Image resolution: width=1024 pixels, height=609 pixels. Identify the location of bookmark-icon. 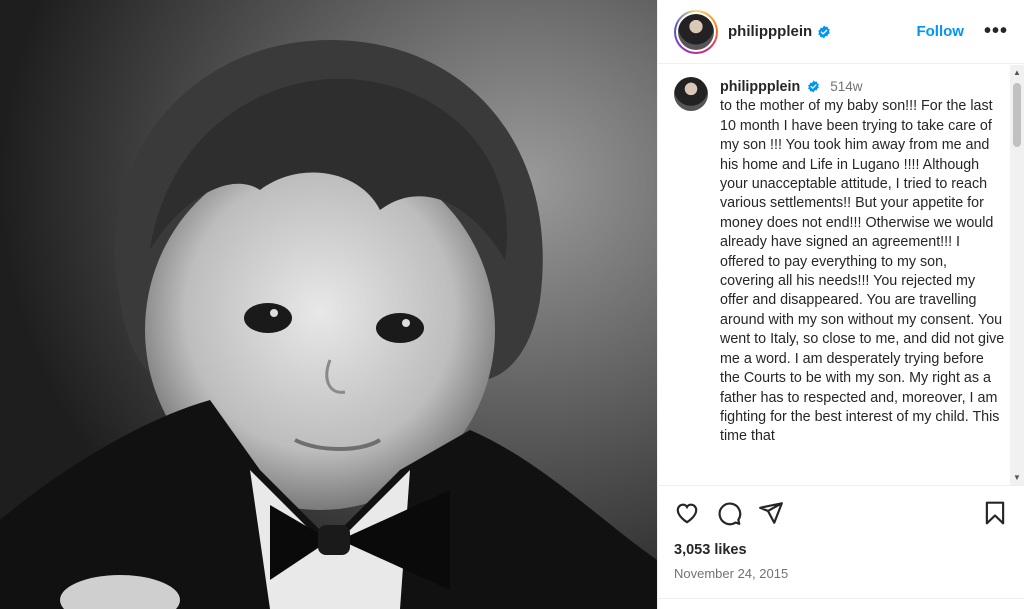
(995, 513).